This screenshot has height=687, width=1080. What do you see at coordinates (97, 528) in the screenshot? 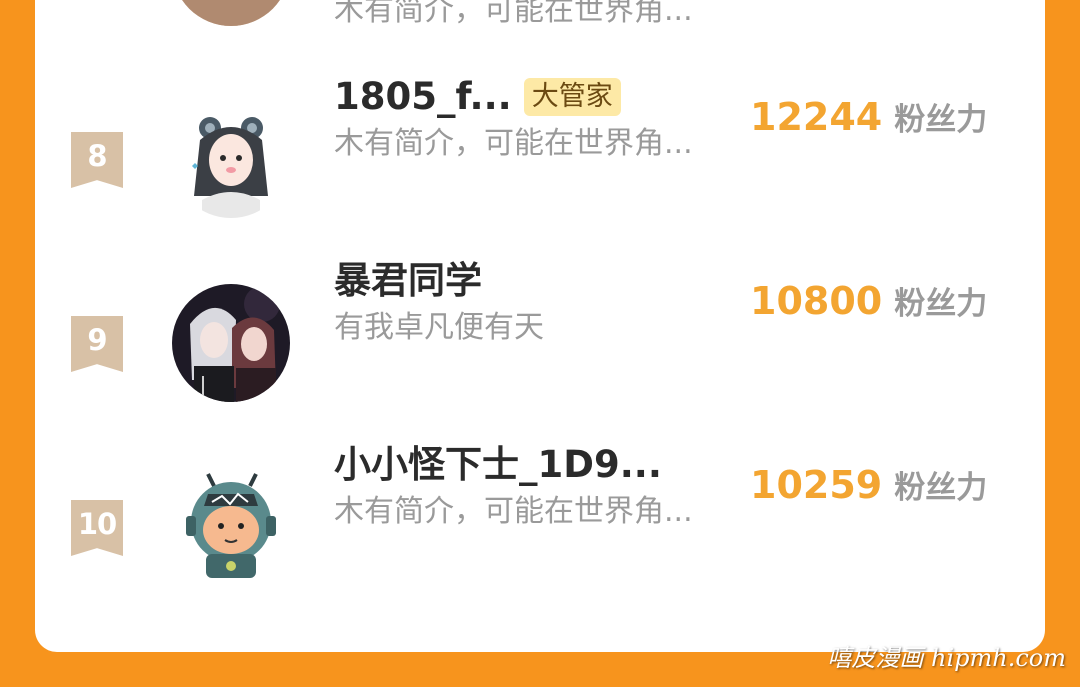
I see `rank-ribbon: 10` at bounding box center [97, 528].